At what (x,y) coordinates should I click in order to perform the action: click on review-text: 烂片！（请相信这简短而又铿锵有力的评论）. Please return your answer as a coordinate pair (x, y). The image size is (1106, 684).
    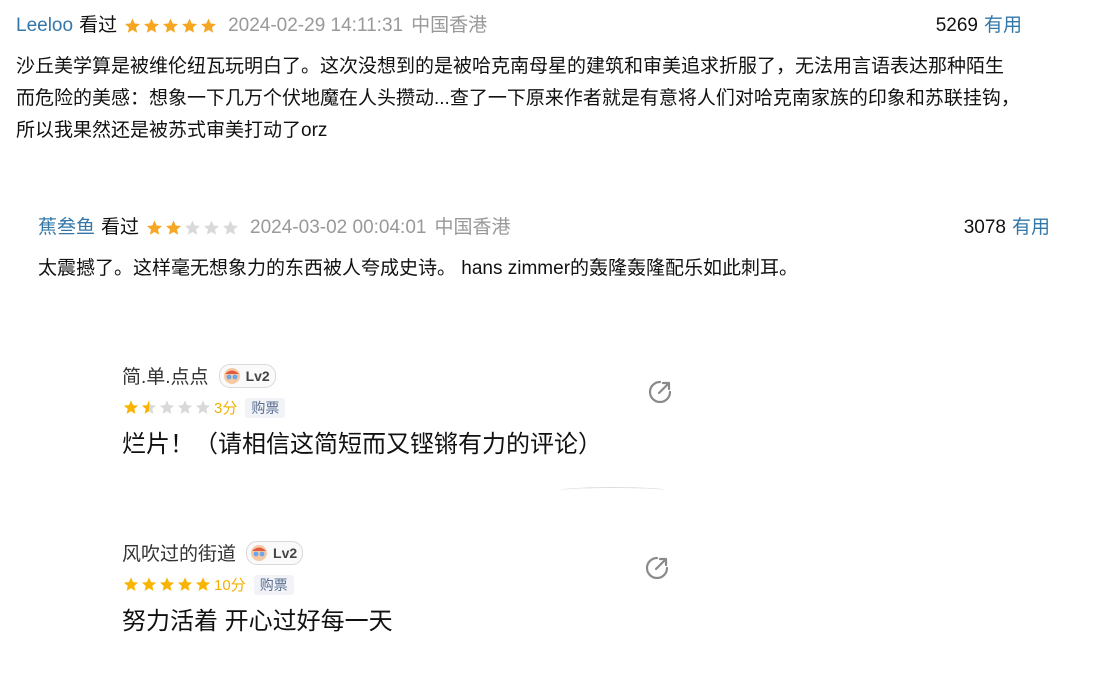
    Looking at the image, I should click on (362, 444).